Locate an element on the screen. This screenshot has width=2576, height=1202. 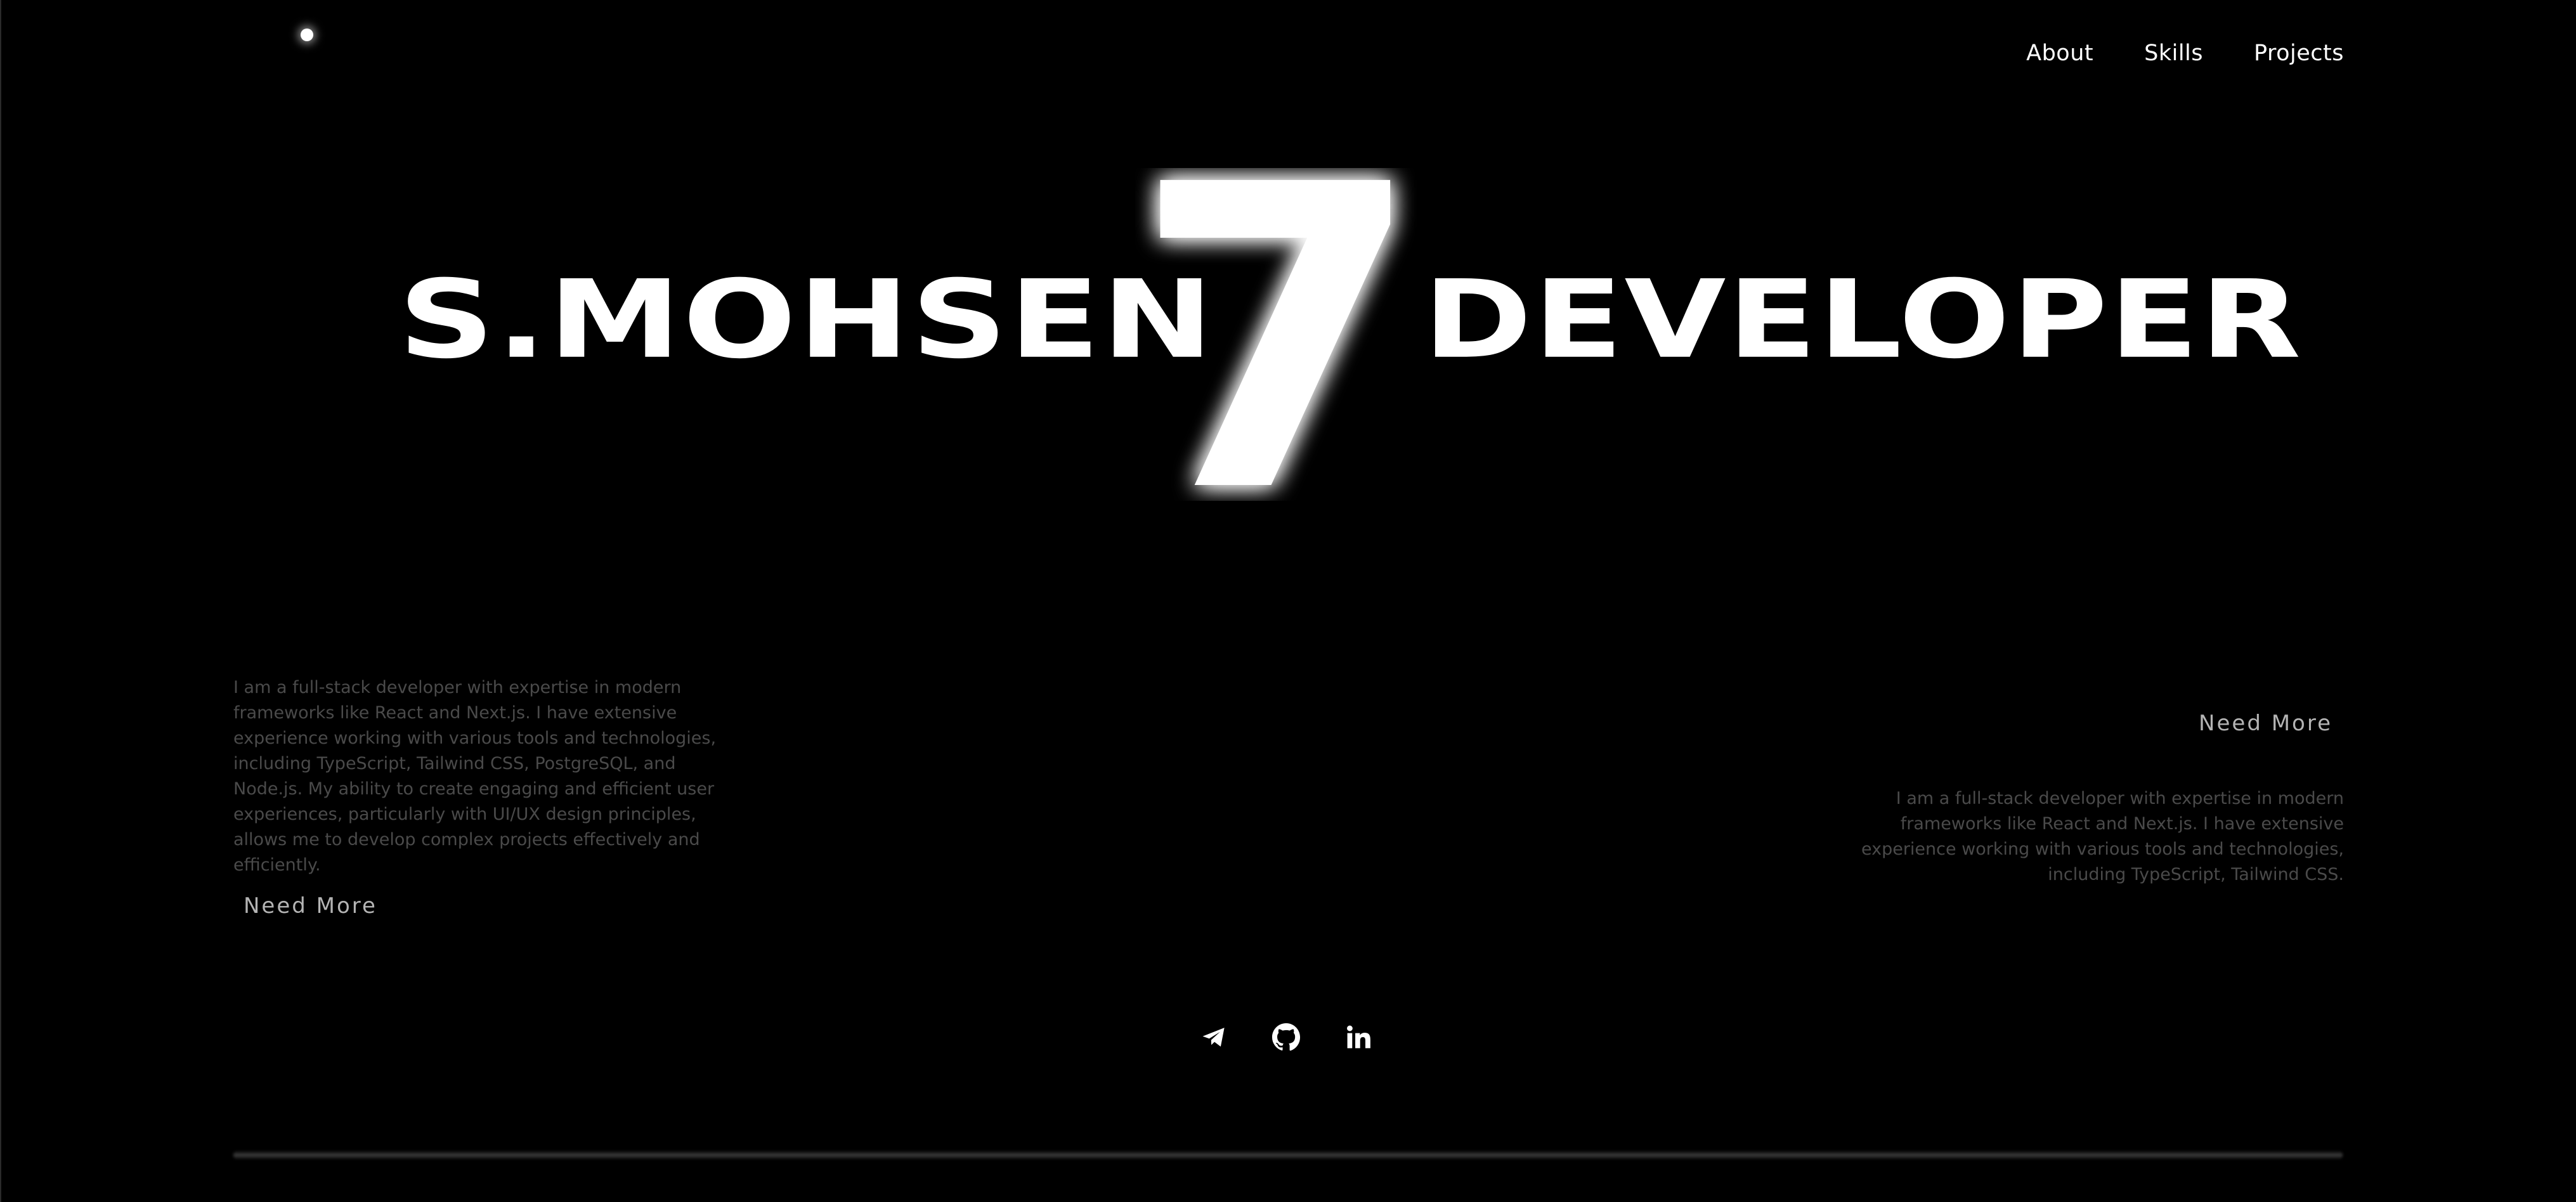
nav-item-about: About is located at coordinates (2059, 53).